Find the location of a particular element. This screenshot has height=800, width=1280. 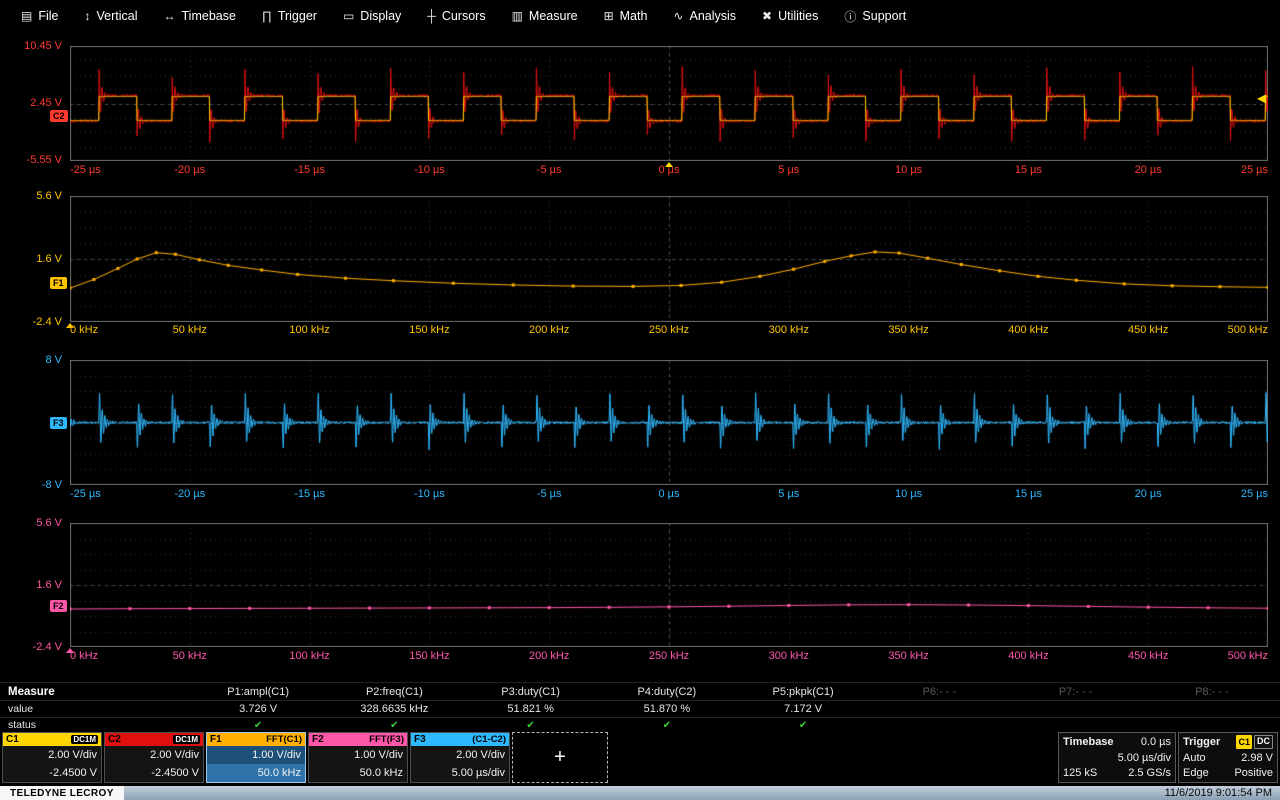

channel-box-f1: F1 FFT(C1) 1.00 V/div 50.0 kHz is located at coordinates (256, 757).